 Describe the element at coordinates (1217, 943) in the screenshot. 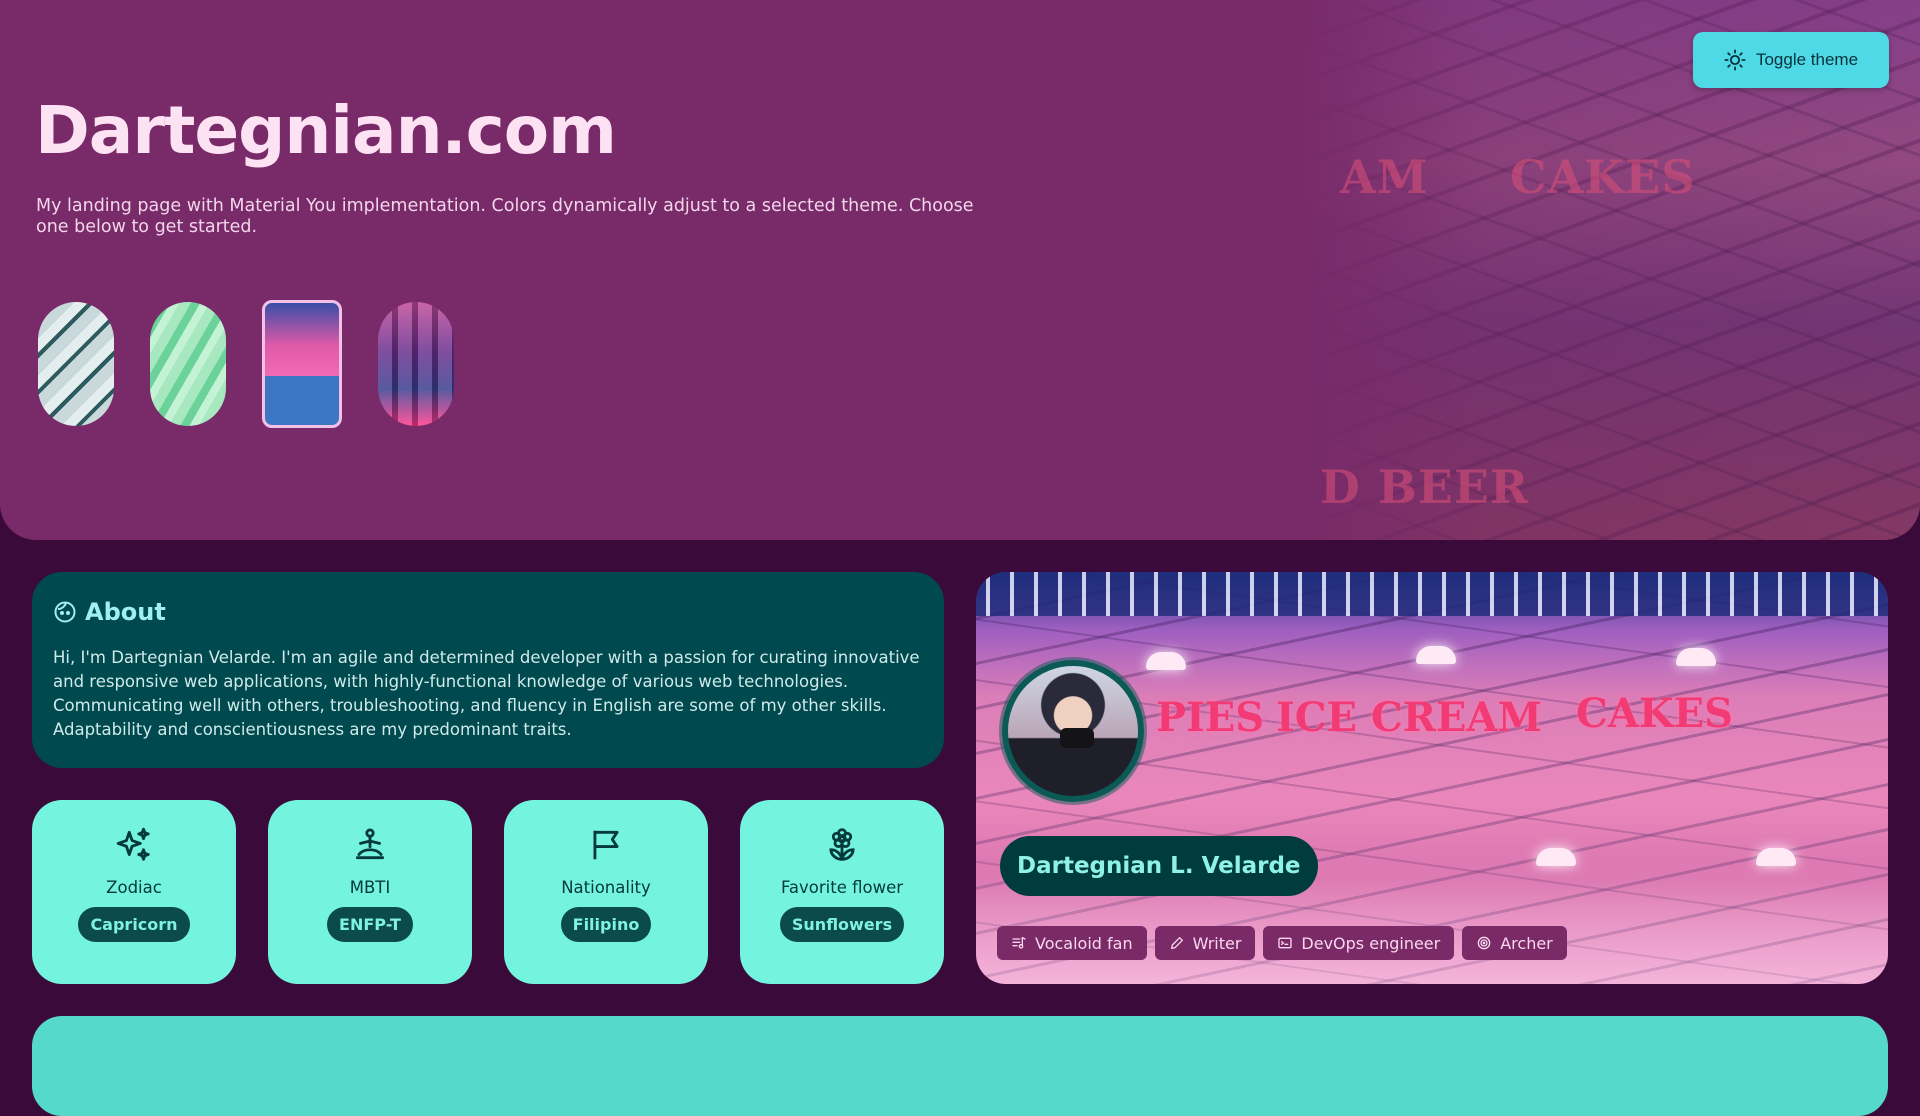

I see `tag-label: Writer` at that location.